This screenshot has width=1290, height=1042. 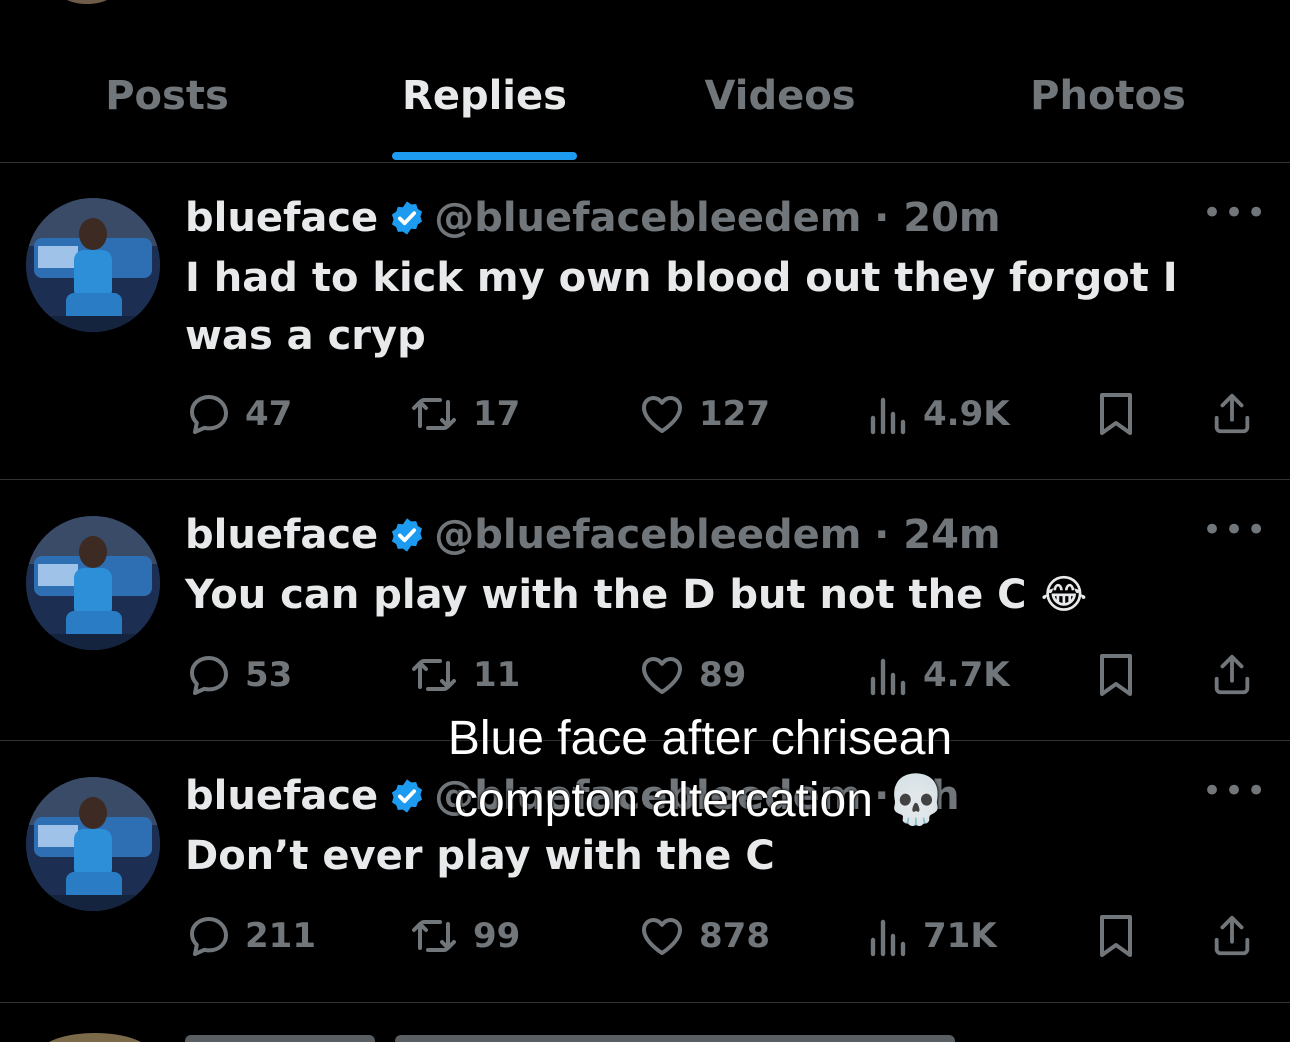 I want to click on views-button: 4.7K, so click(x=938, y=675).